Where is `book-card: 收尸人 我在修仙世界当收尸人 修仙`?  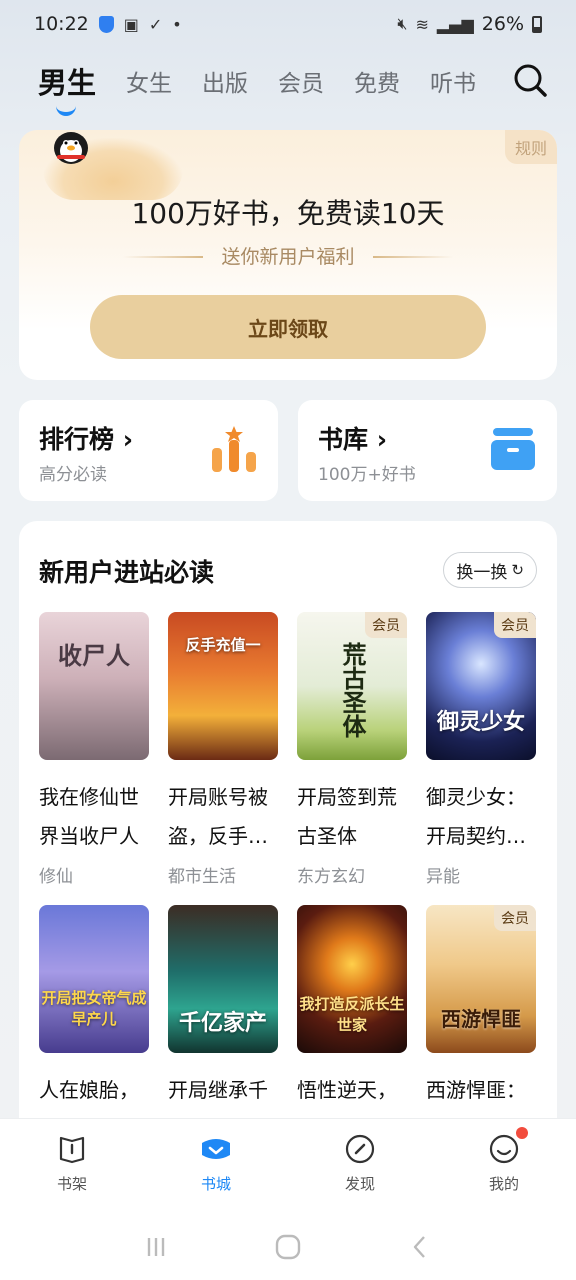 book-card: 收尸人 我在修仙世界当收尸人 修仙 is located at coordinates (95, 749).